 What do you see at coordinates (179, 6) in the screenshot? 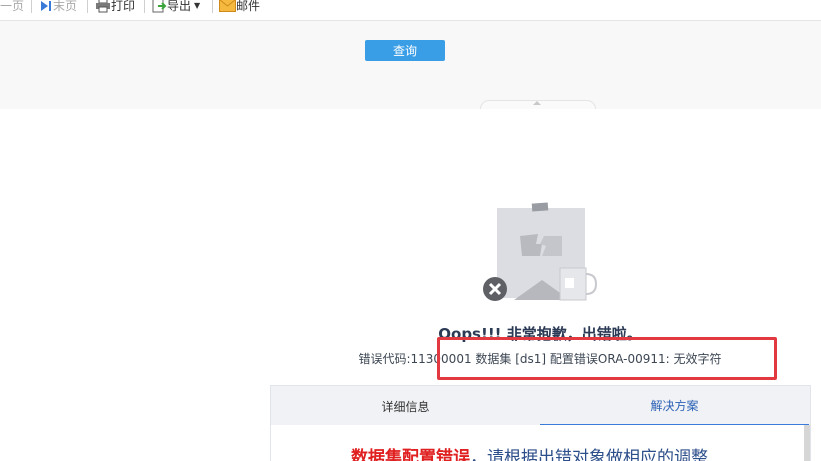
I see `export-label: 导出` at bounding box center [179, 6].